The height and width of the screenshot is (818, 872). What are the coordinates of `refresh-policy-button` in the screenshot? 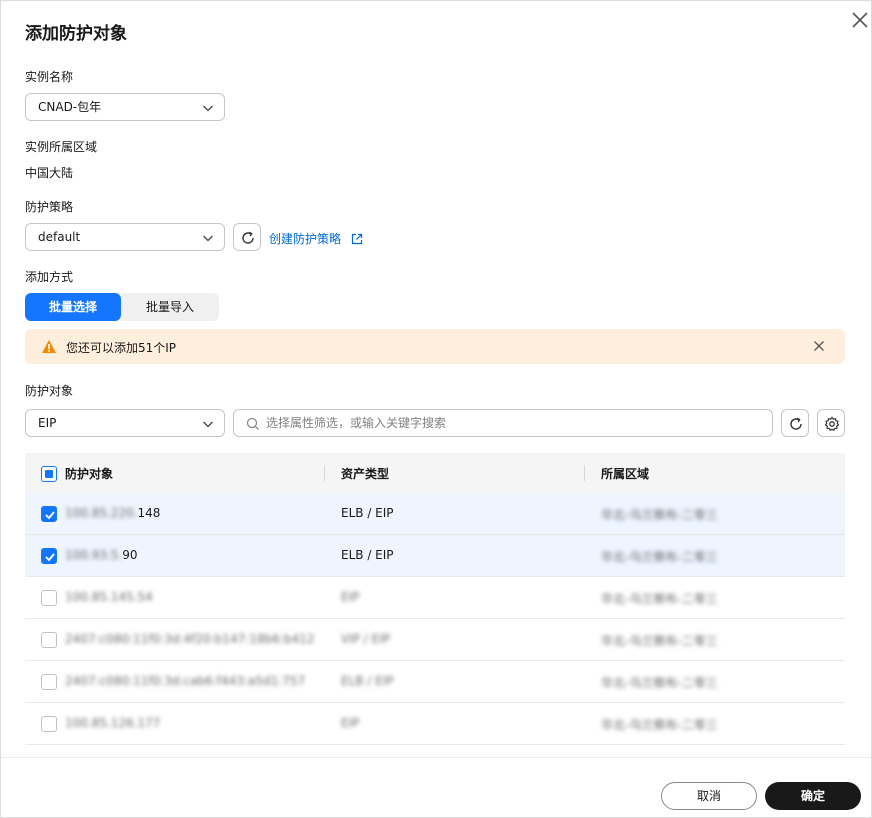 It's located at (247, 237).